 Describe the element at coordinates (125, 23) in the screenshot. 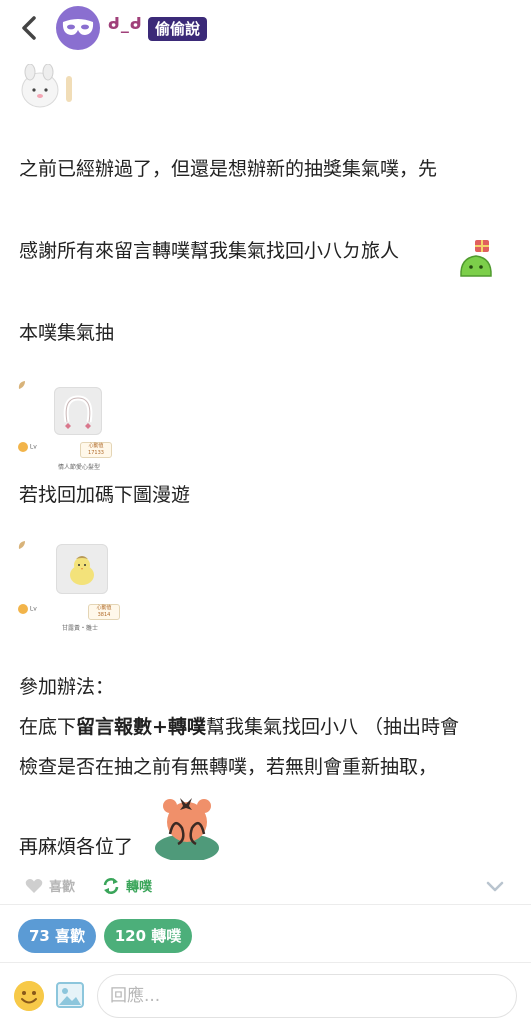

I see `nickname: ᑯ_ᑯ` at that location.